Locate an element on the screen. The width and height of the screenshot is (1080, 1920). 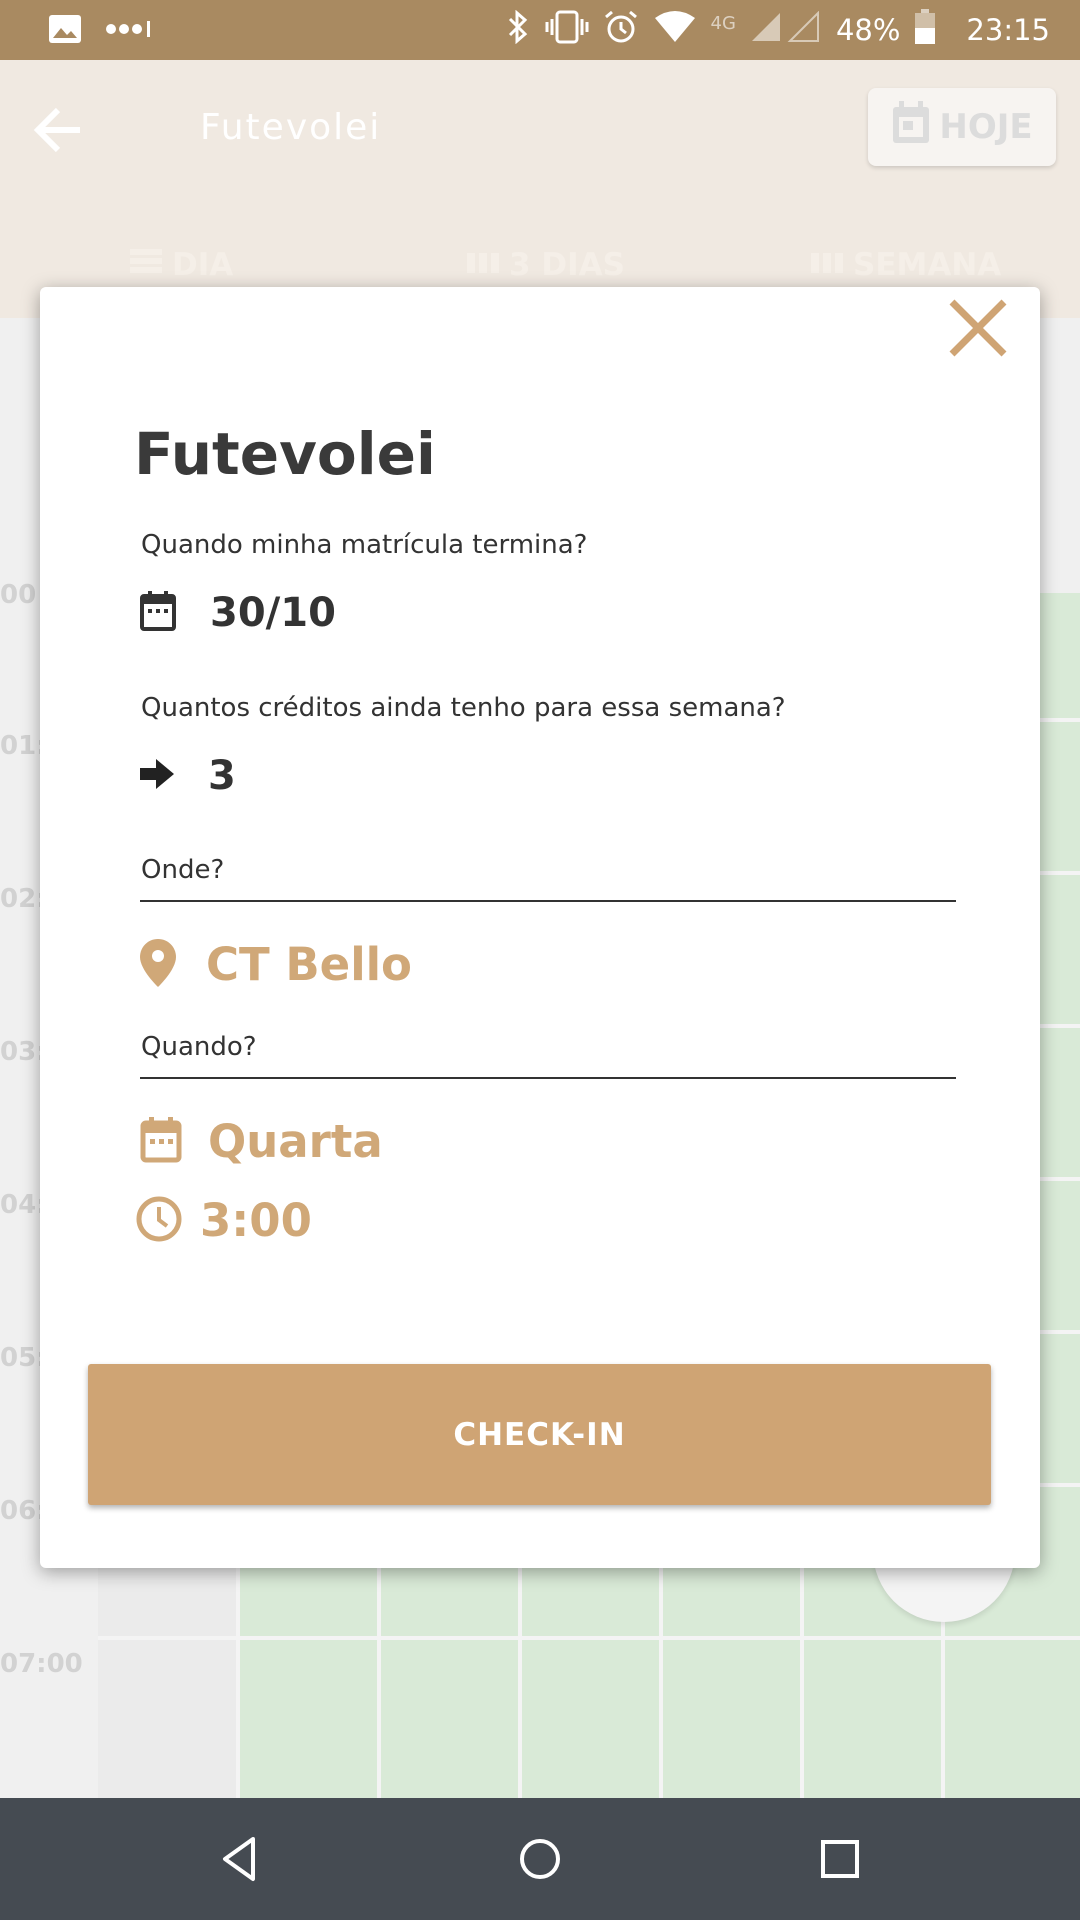
close-icon is located at coordinates (978, 328).